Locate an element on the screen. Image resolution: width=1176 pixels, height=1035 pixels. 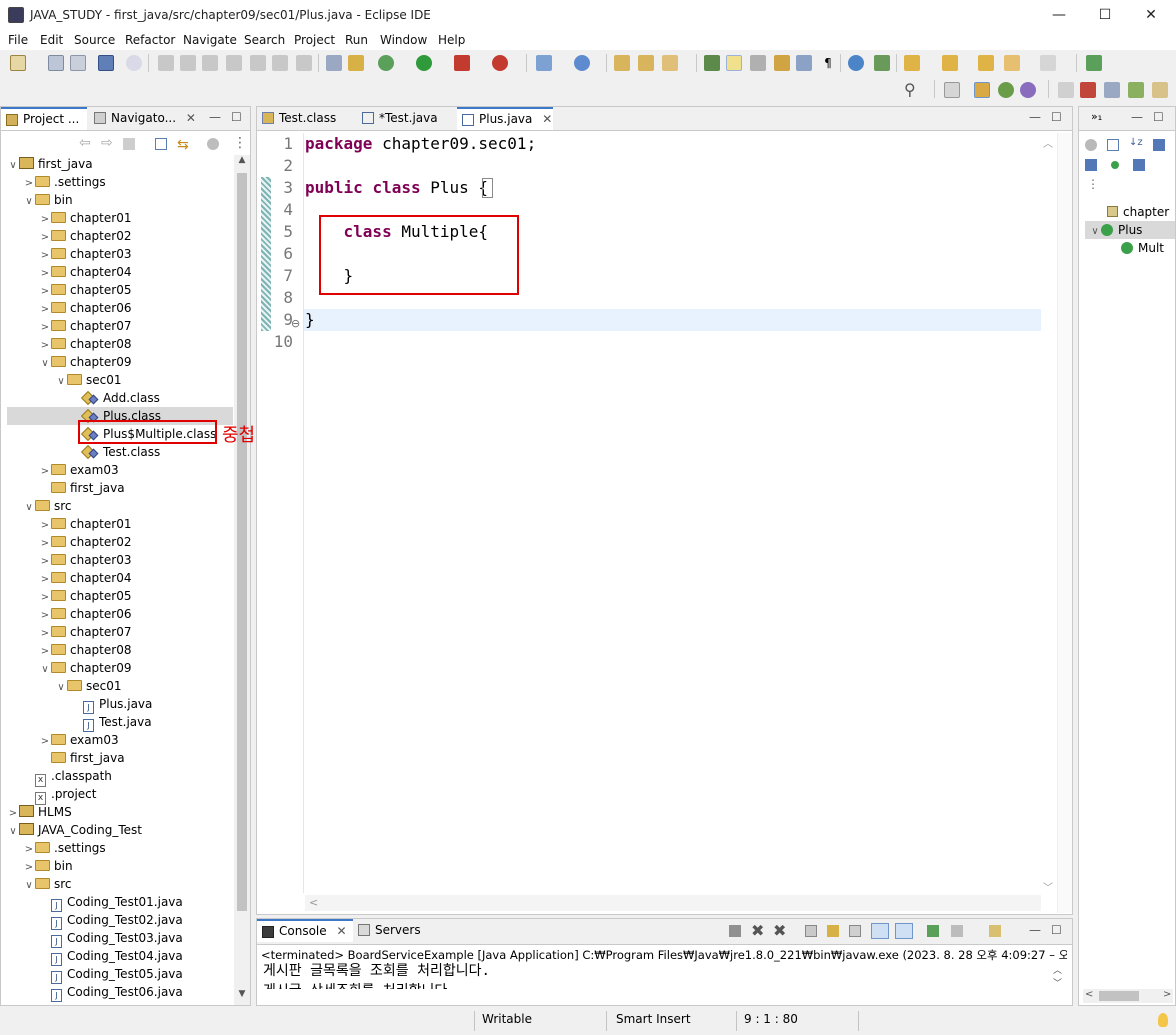
status-insert-mode: Smart Insert is located at coordinates (653, 1019).